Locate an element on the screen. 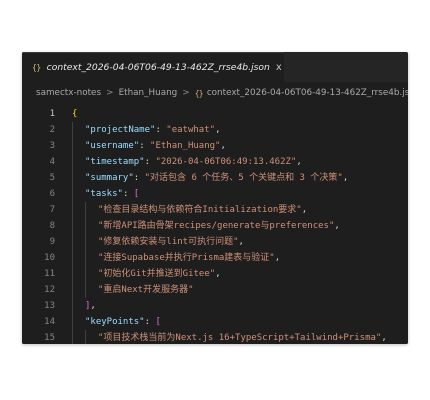 This screenshot has height=400, width=430. line-number: 2 is located at coordinates (52, 130).